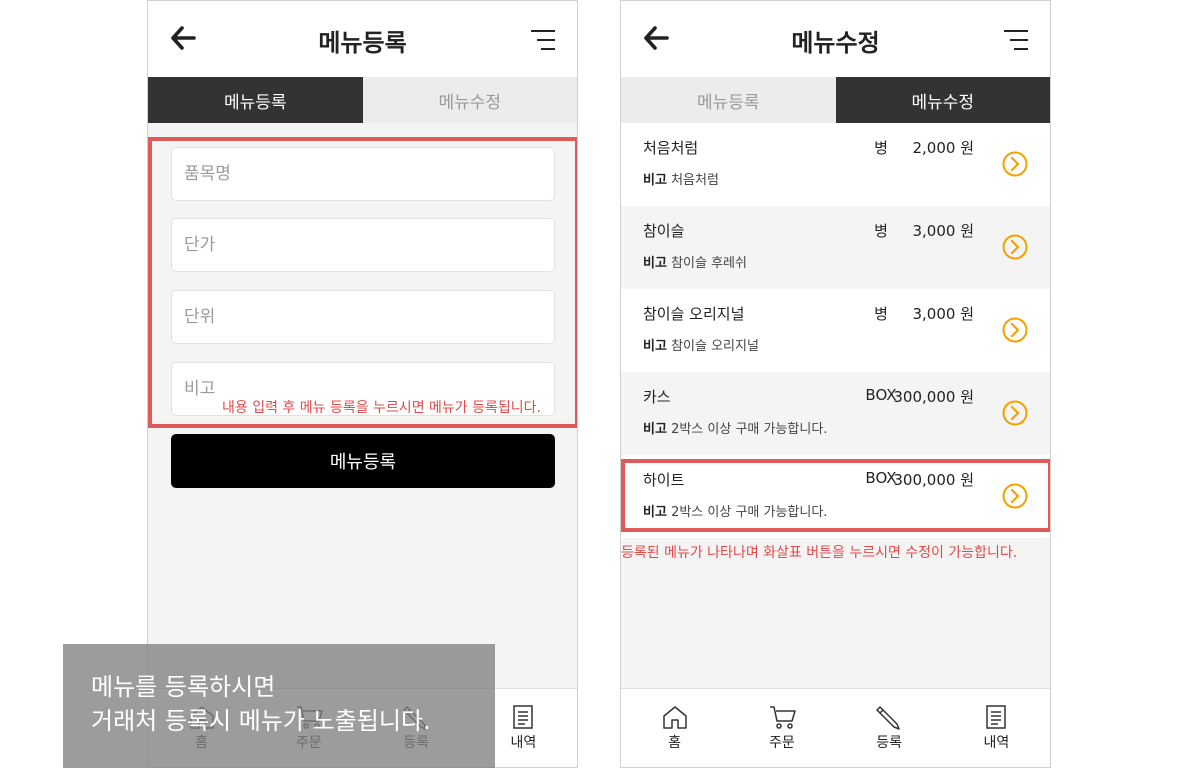 This screenshot has width=1200, height=768. I want to click on nav-history: 내역, so click(996, 728).